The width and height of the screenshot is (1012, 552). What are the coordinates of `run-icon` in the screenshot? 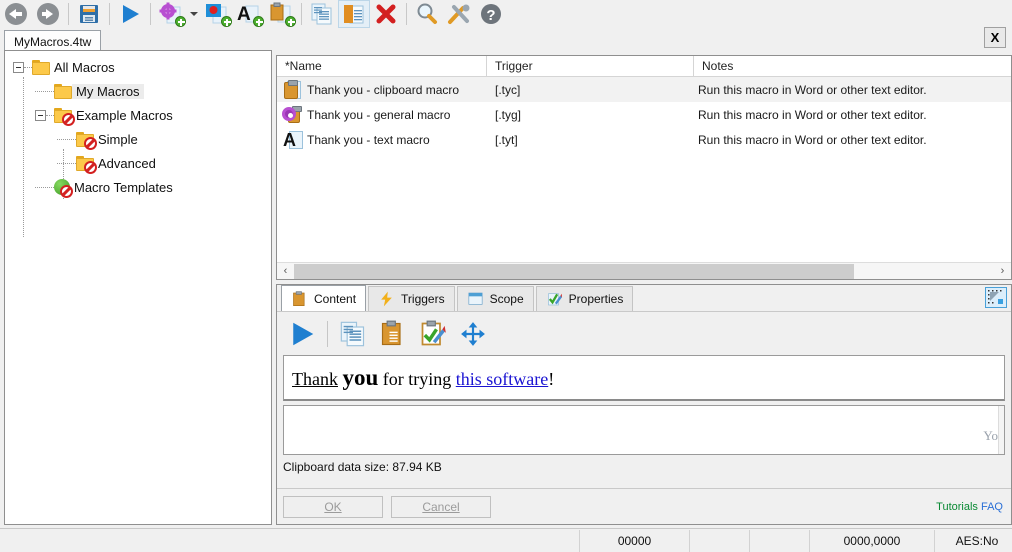 It's located at (131, 14).